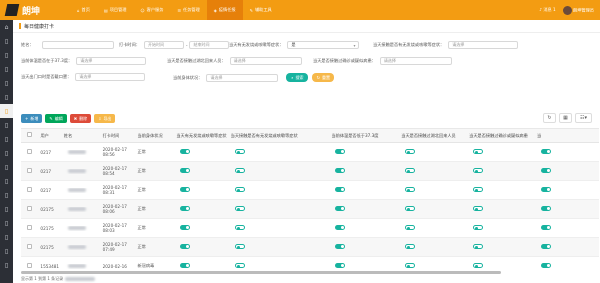 The width and height of the screenshot is (600, 283). What do you see at coordinates (433, 136) in the screenshot?
I see `column-header: 当天是否接触过湖北回来人员` at bounding box center [433, 136].